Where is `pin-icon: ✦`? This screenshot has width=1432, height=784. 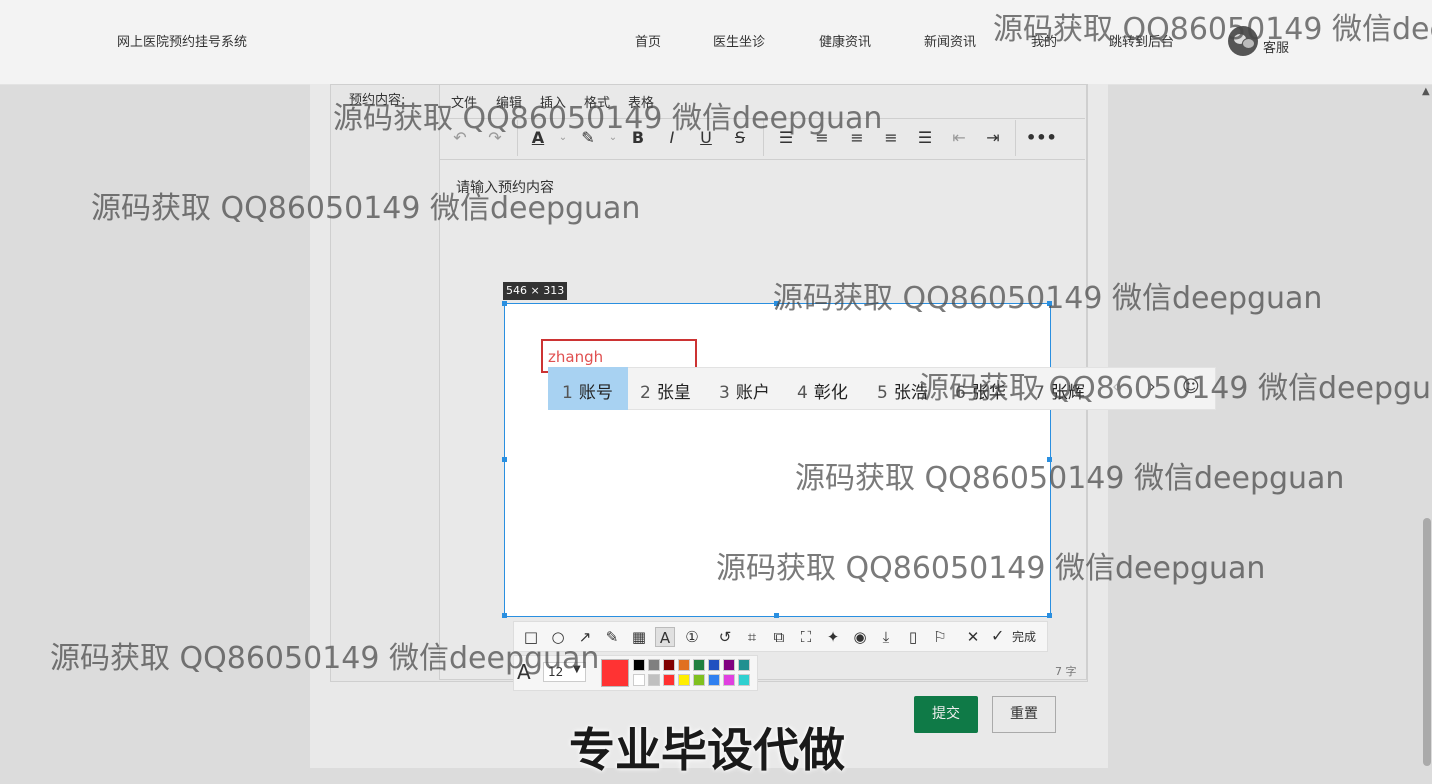
pin-icon: ✦ is located at coordinates (833, 637).